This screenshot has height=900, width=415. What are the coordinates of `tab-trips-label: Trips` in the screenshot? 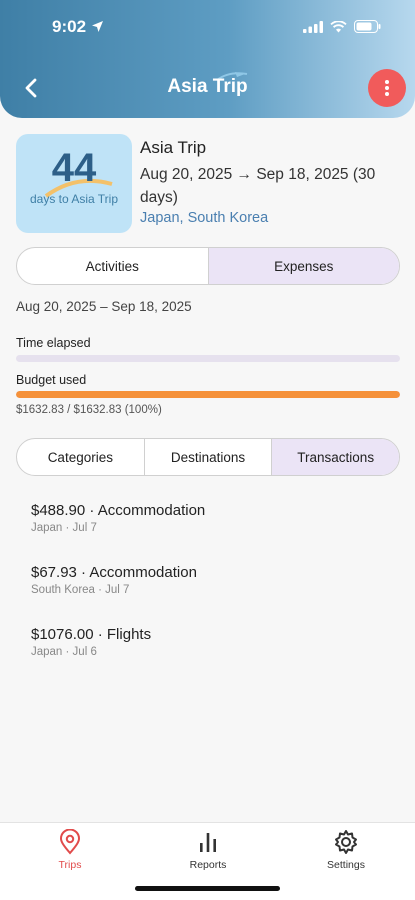 It's located at (70, 865).